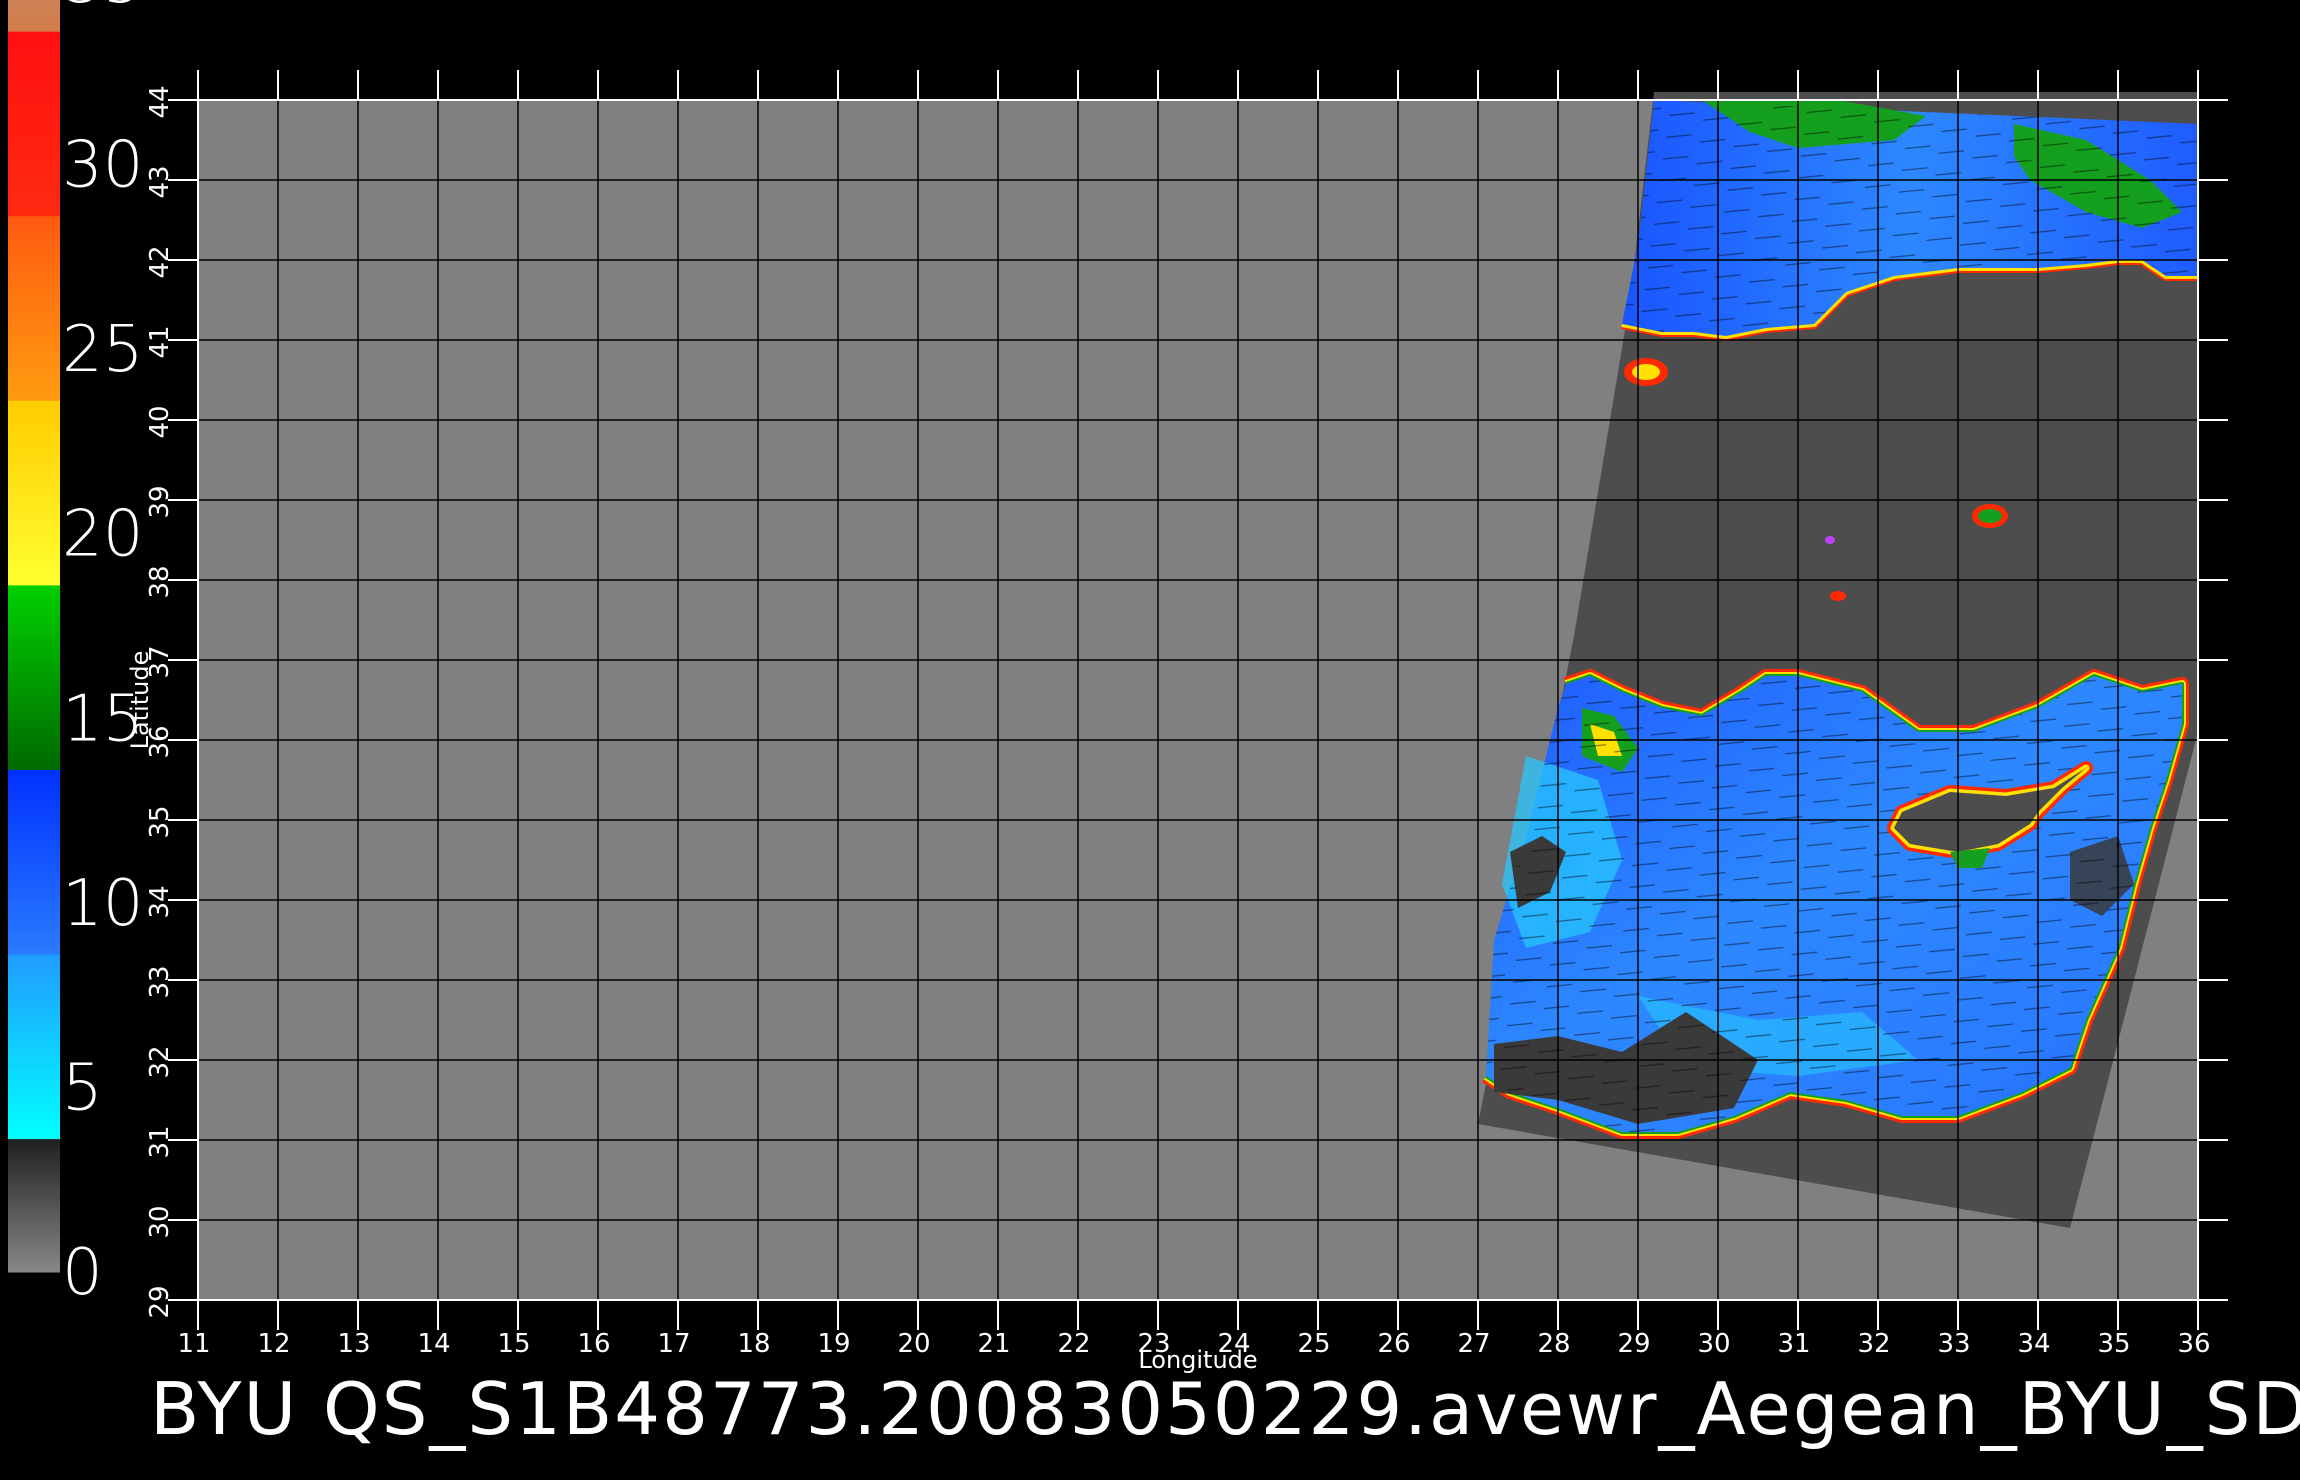 The image size is (2300, 1480). What do you see at coordinates (1473, 1344) in the screenshot?
I see `lon-tick-label: 27` at bounding box center [1473, 1344].